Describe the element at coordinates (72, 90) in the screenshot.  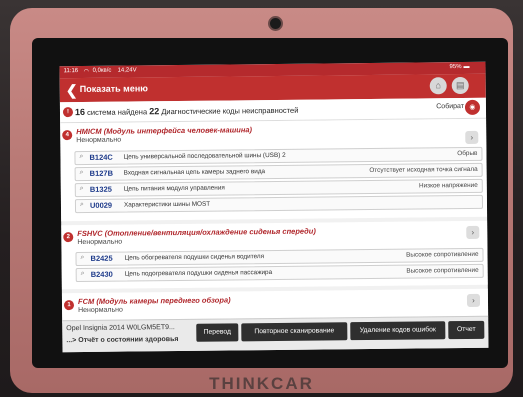
I see `back-arrow-icon: ❮` at that location.